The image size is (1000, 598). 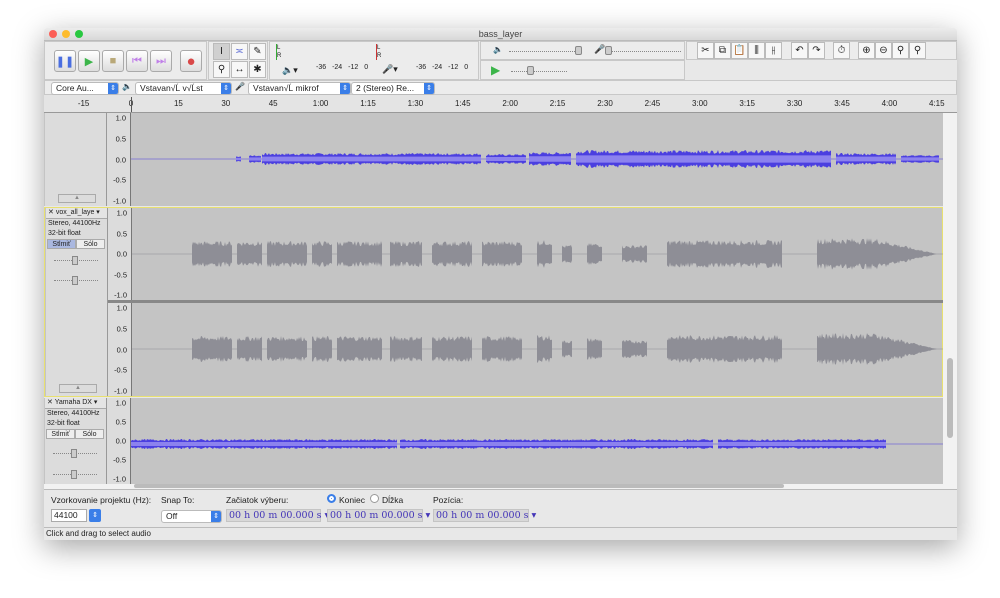 I want to click on selection-tool-icon: I, so click(x=221, y=51).